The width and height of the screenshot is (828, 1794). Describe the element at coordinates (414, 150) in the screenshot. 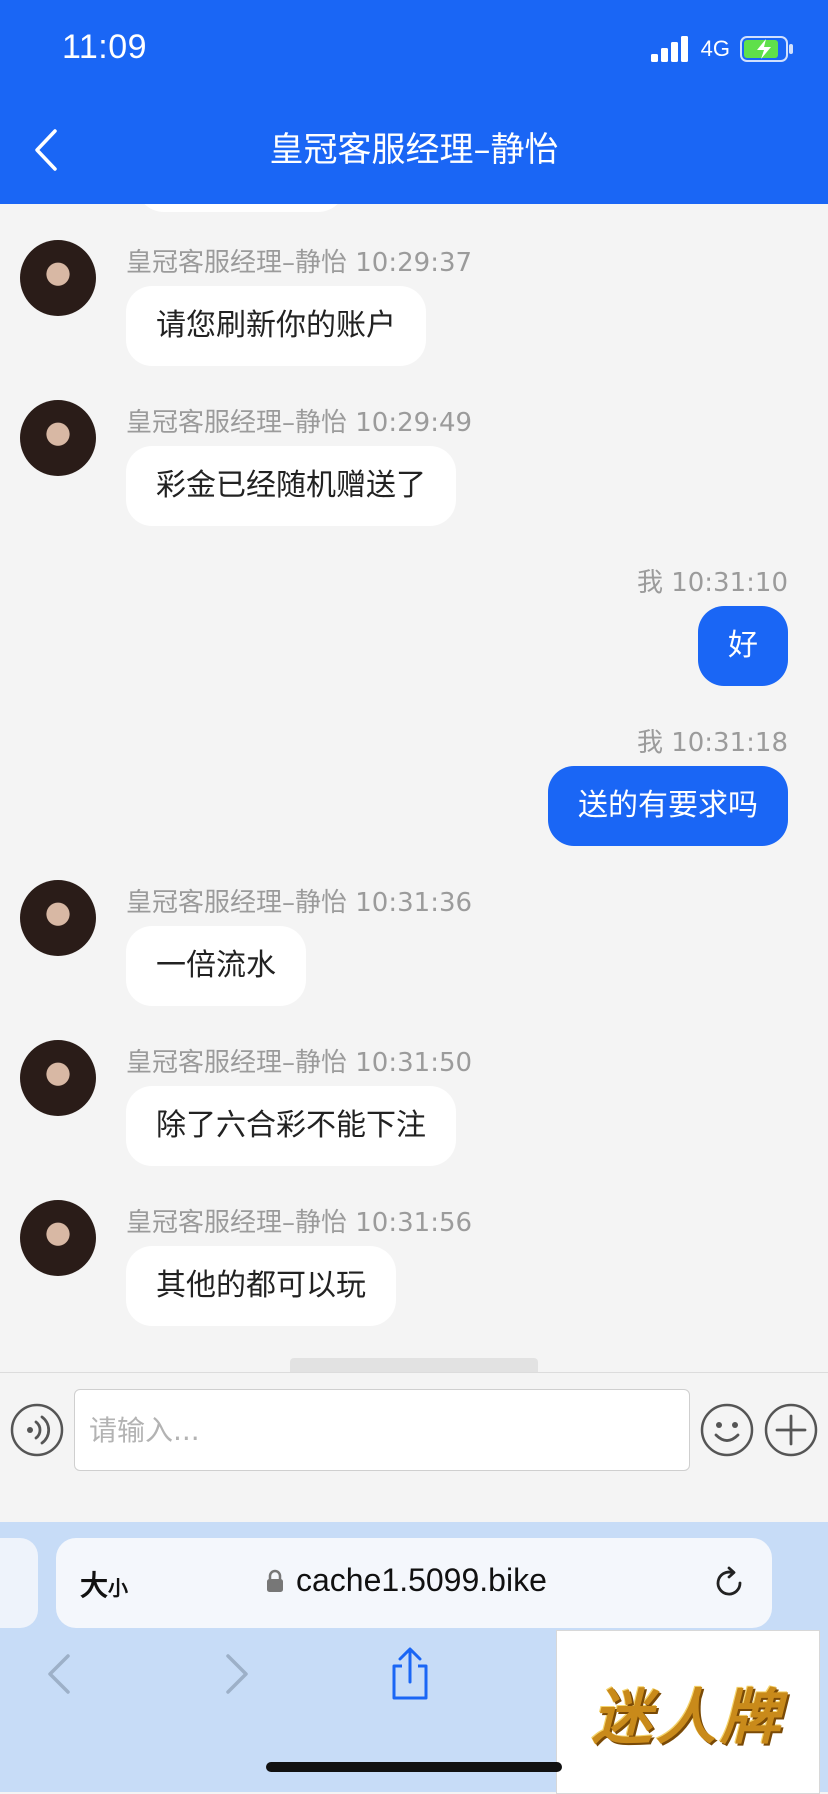

I see `page-title: 皇冠客服经理–静怡` at that location.